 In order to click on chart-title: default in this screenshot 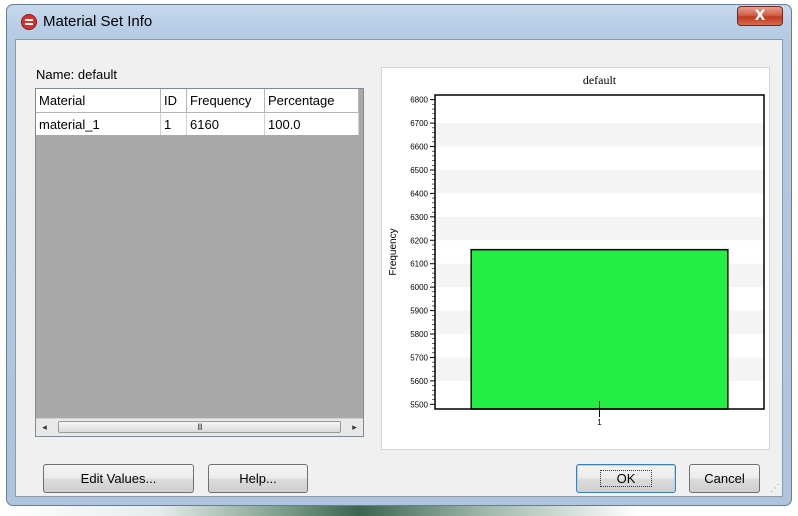, I will do `click(600, 80)`.